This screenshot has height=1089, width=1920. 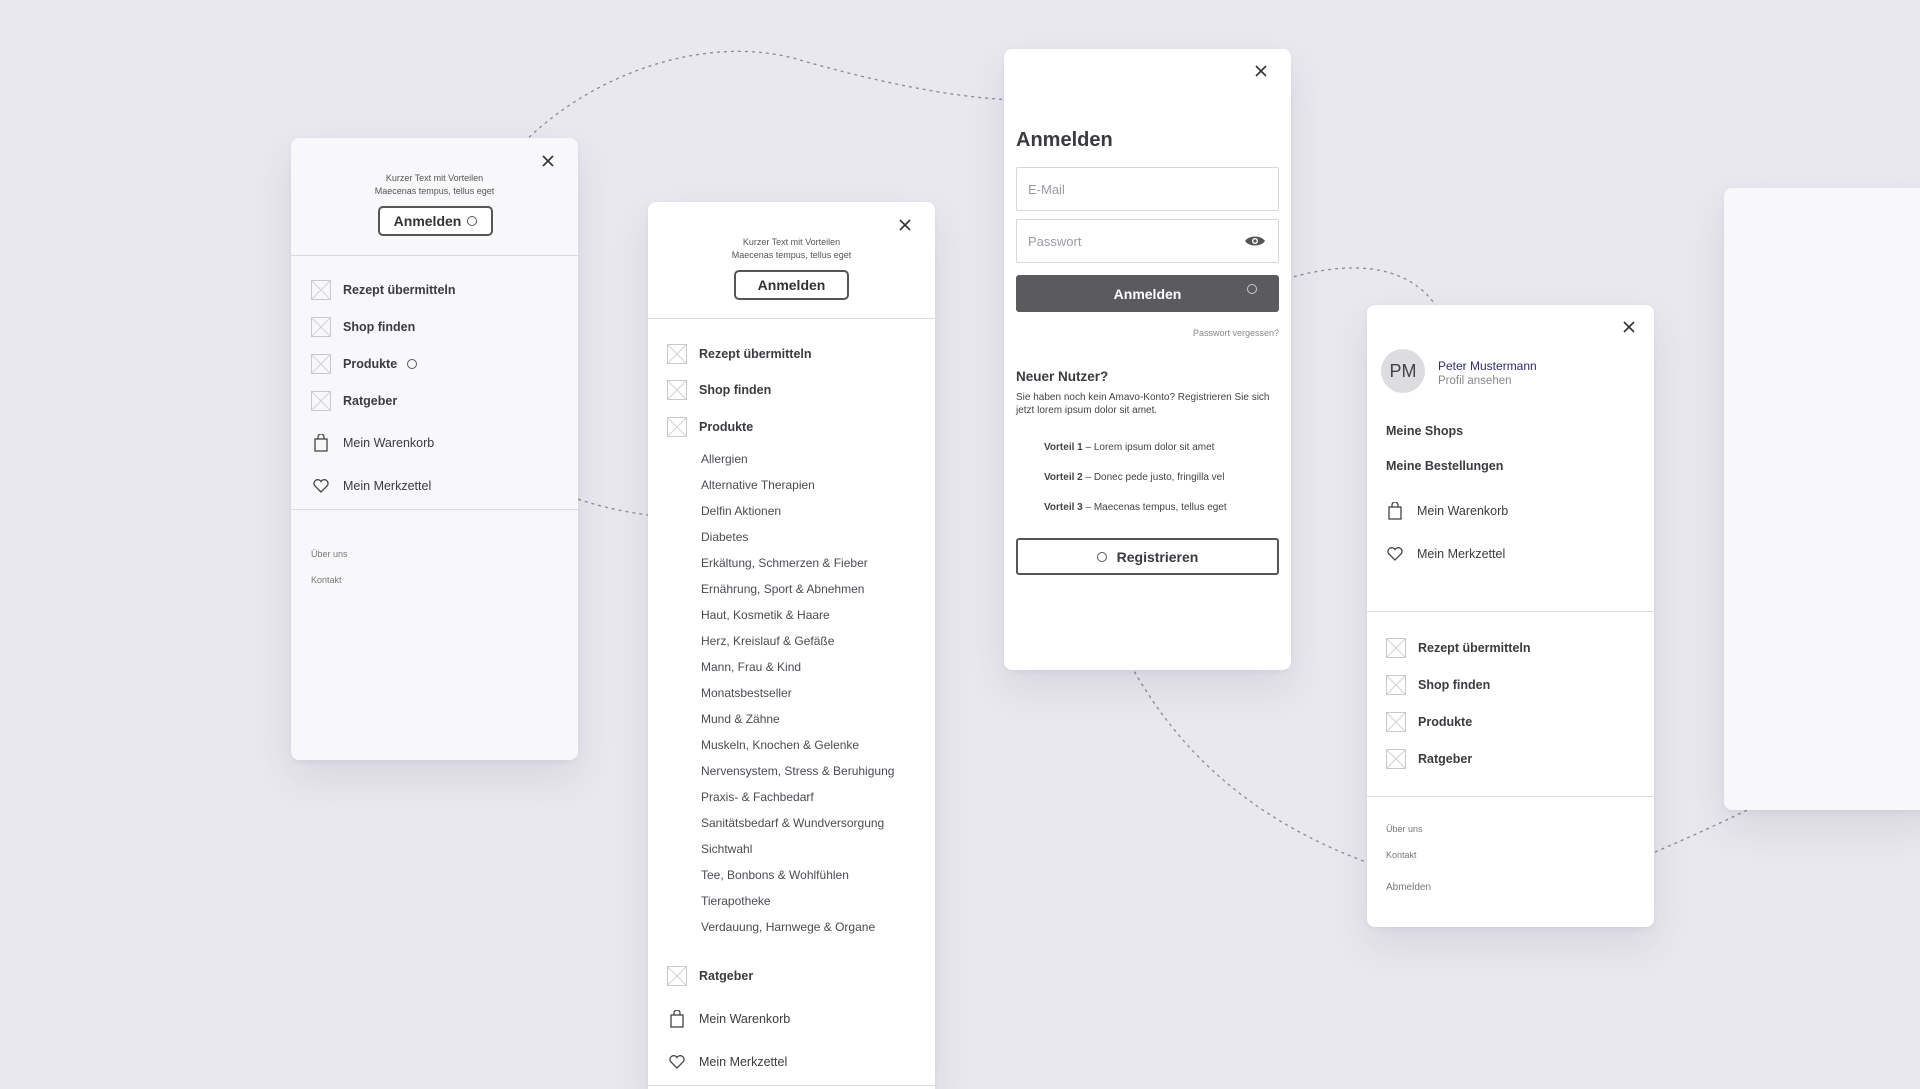 I want to click on subcategory-item: Allergien, so click(x=724, y=459).